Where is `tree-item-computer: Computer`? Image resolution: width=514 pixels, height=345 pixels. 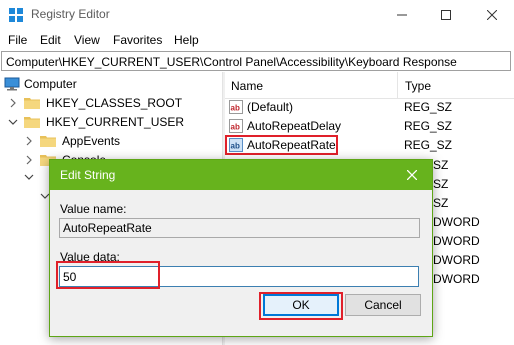 tree-item-computer: Computer is located at coordinates (40, 83).